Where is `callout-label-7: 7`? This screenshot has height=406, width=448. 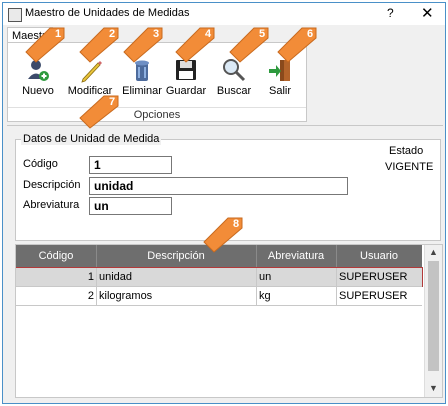
callout-label-7: 7 is located at coordinates (112, 102).